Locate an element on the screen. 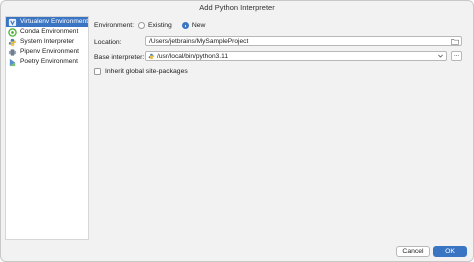 The image size is (474, 262). environment-label: Environment: is located at coordinates (114, 25).